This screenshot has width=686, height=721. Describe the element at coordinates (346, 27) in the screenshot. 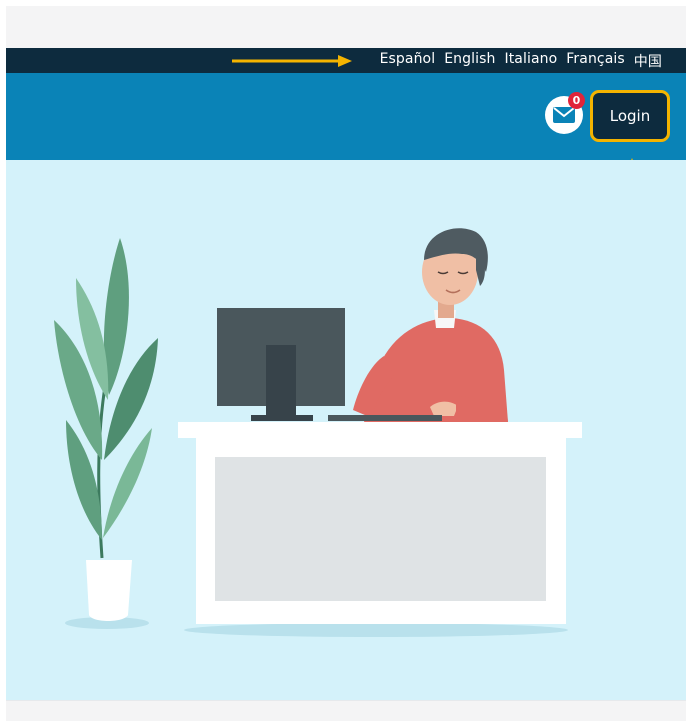

I see `browser-strip` at that location.